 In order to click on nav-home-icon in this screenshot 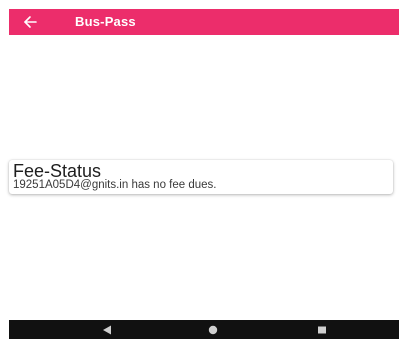, I will do `click(213, 329)`.